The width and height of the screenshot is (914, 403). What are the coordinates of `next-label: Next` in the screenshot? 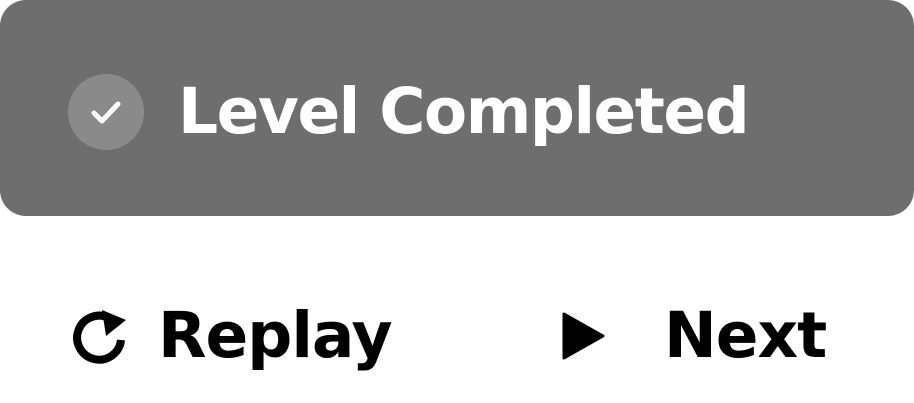 It's located at (745, 335).